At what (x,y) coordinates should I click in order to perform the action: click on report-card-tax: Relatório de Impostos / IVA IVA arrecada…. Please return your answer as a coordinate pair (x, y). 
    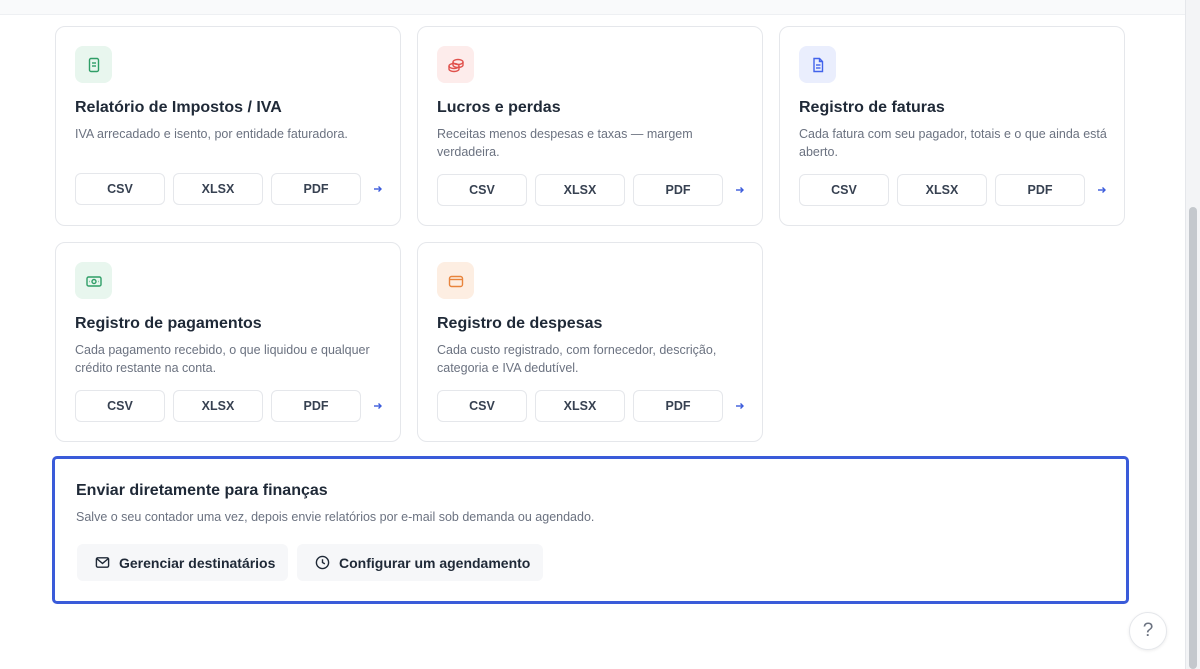
    Looking at the image, I should click on (228, 126).